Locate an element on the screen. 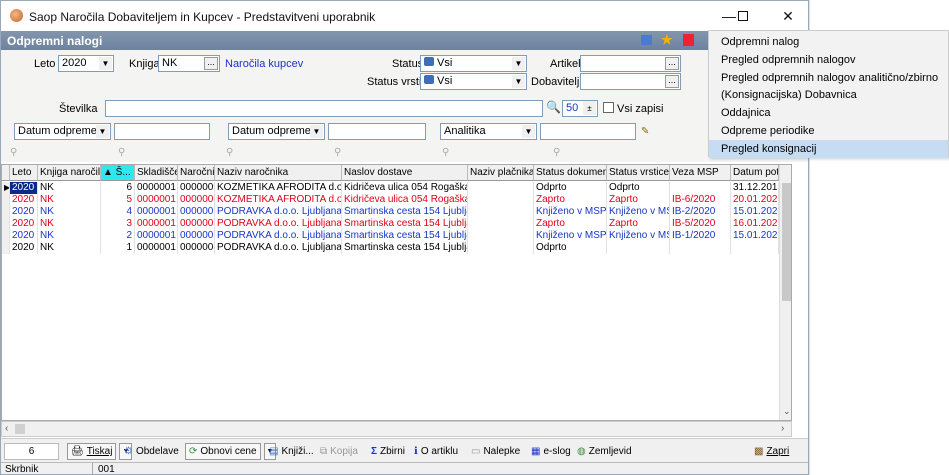 This screenshot has height=475, width=949. nalepke-button: ▭ Nalepke is located at coordinates (495, 451).